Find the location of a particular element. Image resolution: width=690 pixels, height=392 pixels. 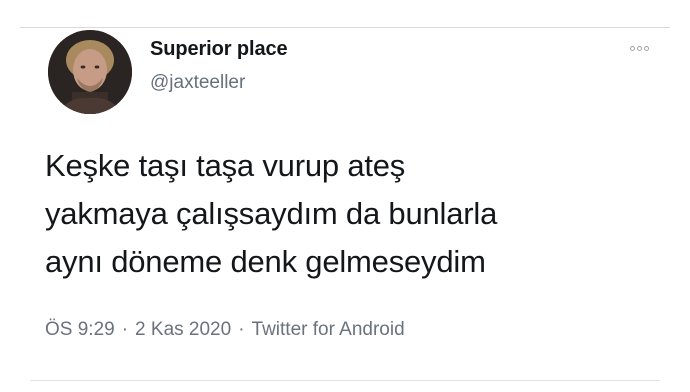

more-options-icon is located at coordinates (639, 48).